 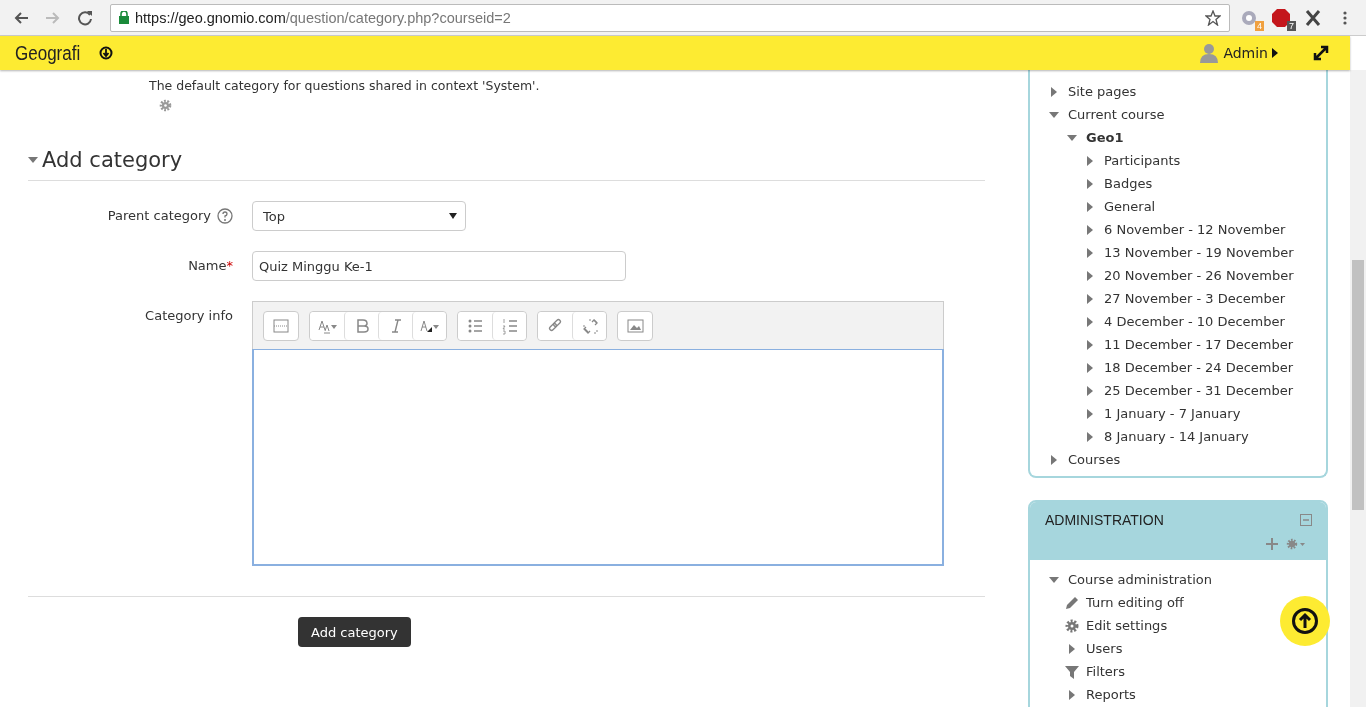 I want to click on scrollbar, so click(x=1358, y=388).